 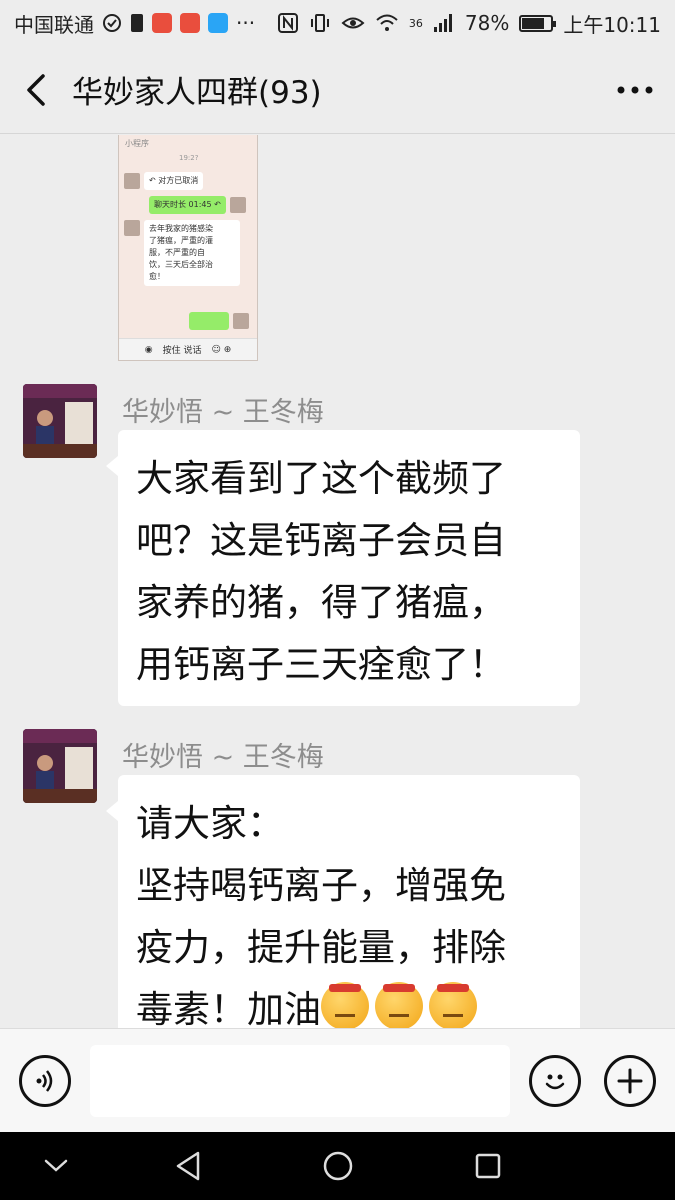 What do you see at coordinates (321, 947) in the screenshot?
I see `message-line: 疫力，提升能量，排除` at bounding box center [321, 947].